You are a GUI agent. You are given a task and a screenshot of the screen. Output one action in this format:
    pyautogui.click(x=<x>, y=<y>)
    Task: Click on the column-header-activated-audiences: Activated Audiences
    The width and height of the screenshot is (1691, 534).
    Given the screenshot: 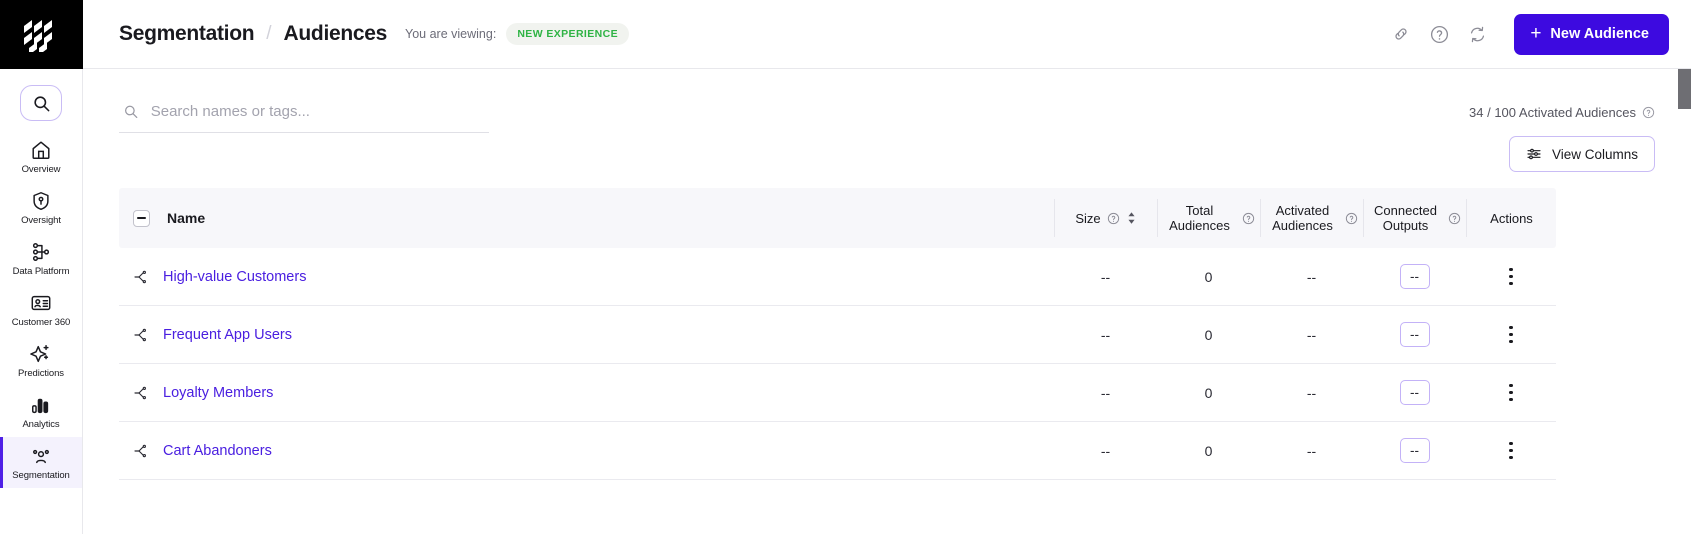 What is the action you would take?
    pyautogui.click(x=1311, y=218)
    